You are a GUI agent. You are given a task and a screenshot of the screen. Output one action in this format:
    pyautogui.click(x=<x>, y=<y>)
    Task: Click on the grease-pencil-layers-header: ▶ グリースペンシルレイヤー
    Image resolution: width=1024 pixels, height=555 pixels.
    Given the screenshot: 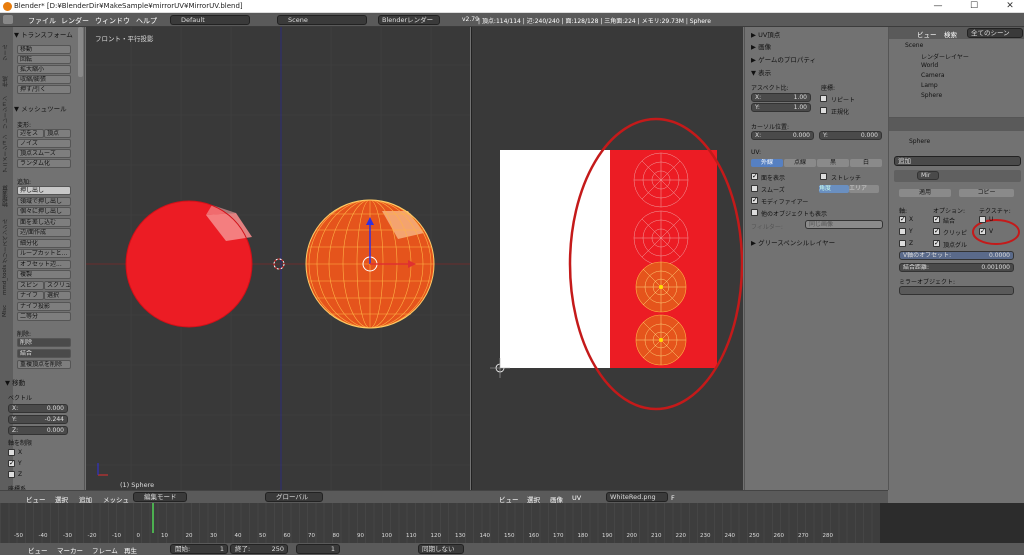 What is the action you would take?
    pyautogui.click(x=793, y=242)
    